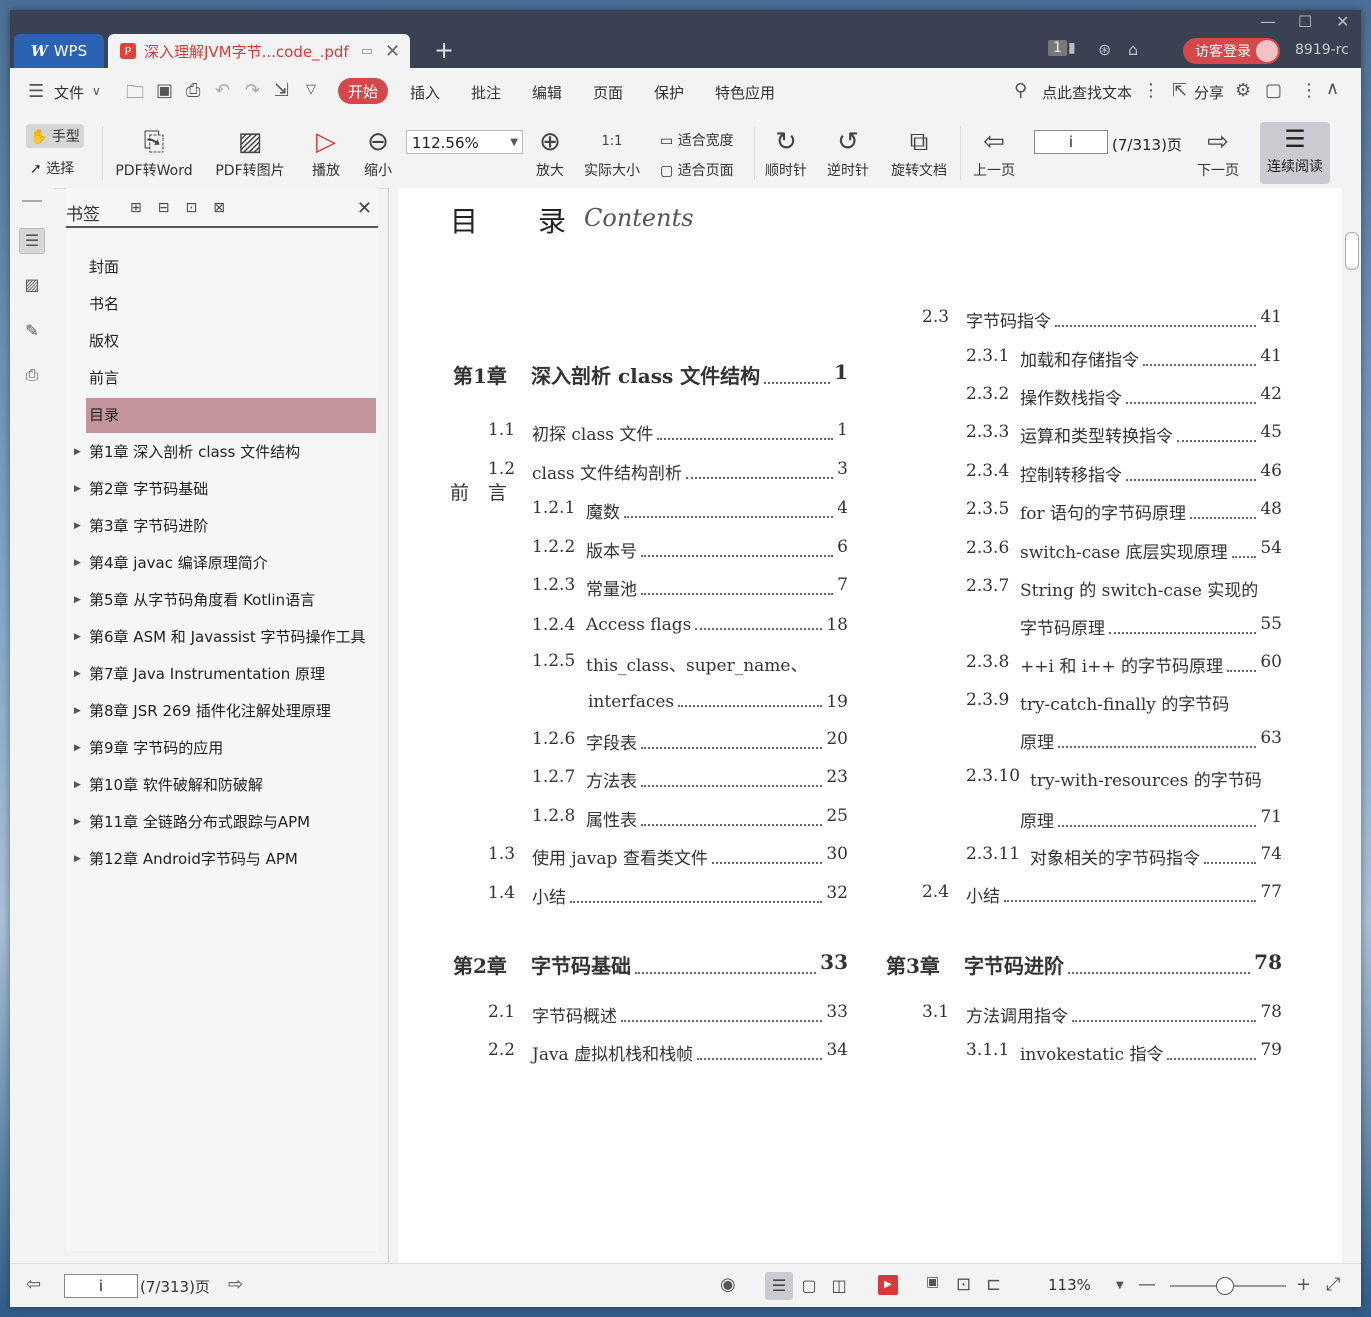 This screenshot has width=1371, height=1317. I want to click on fit-page-icon: ⊡, so click(963, 1284).